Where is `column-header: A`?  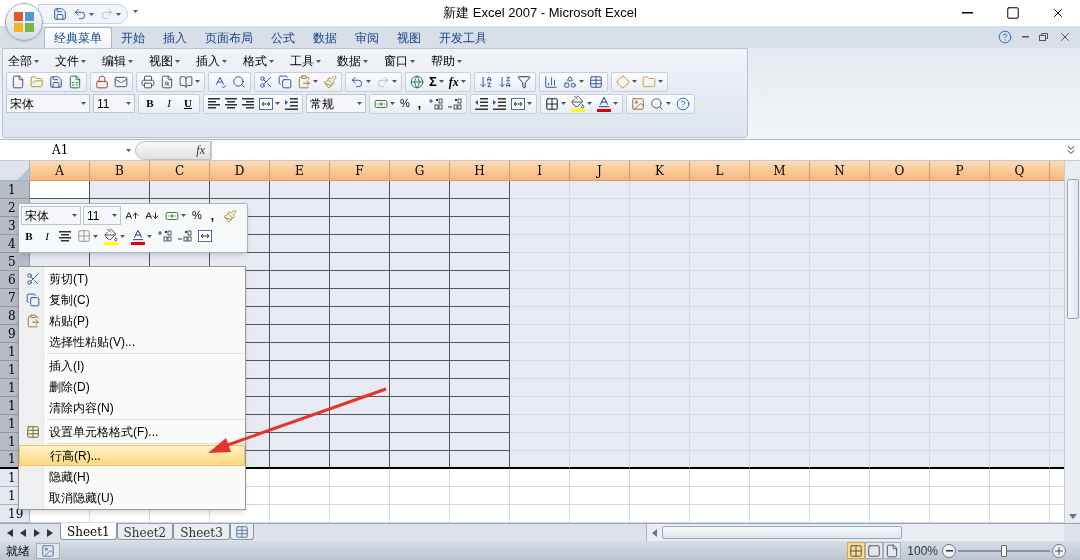 column-header: A is located at coordinates (60, 171).